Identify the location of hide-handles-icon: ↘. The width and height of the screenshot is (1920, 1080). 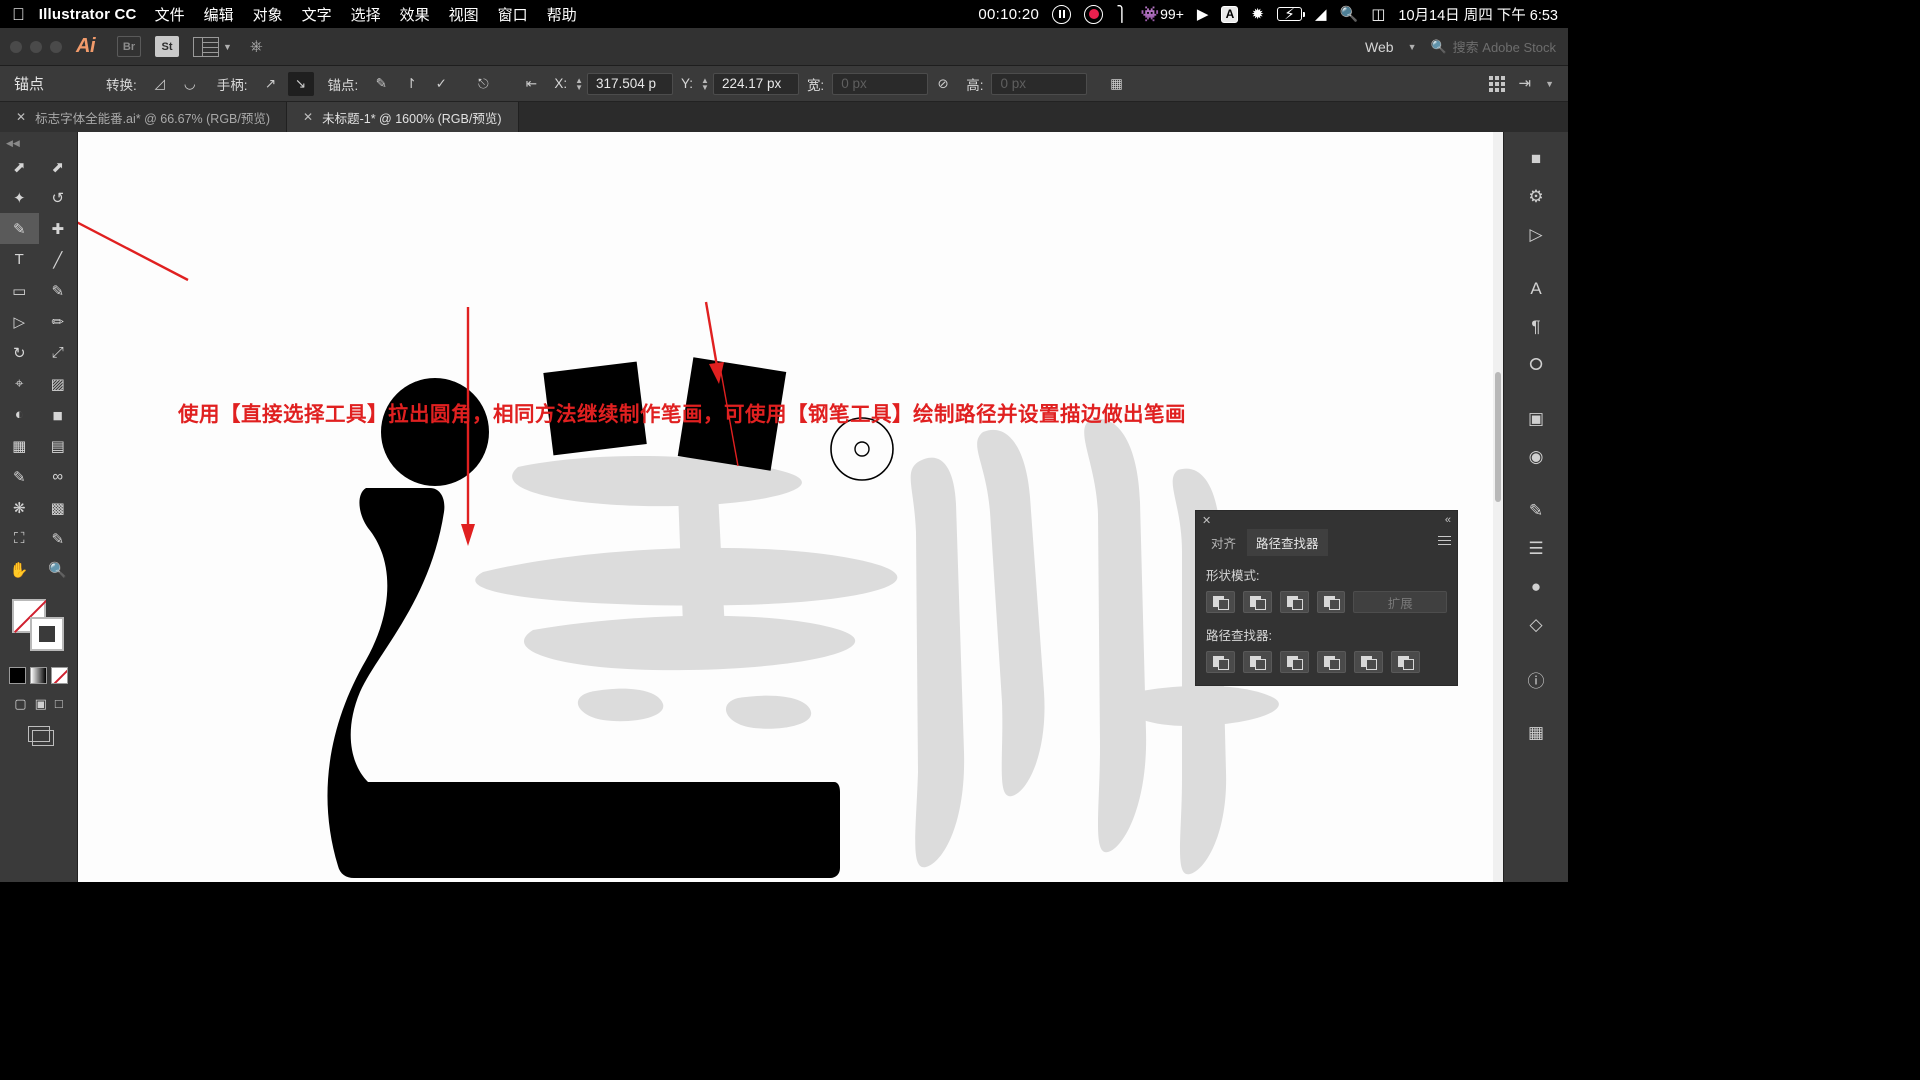
(300, 83).